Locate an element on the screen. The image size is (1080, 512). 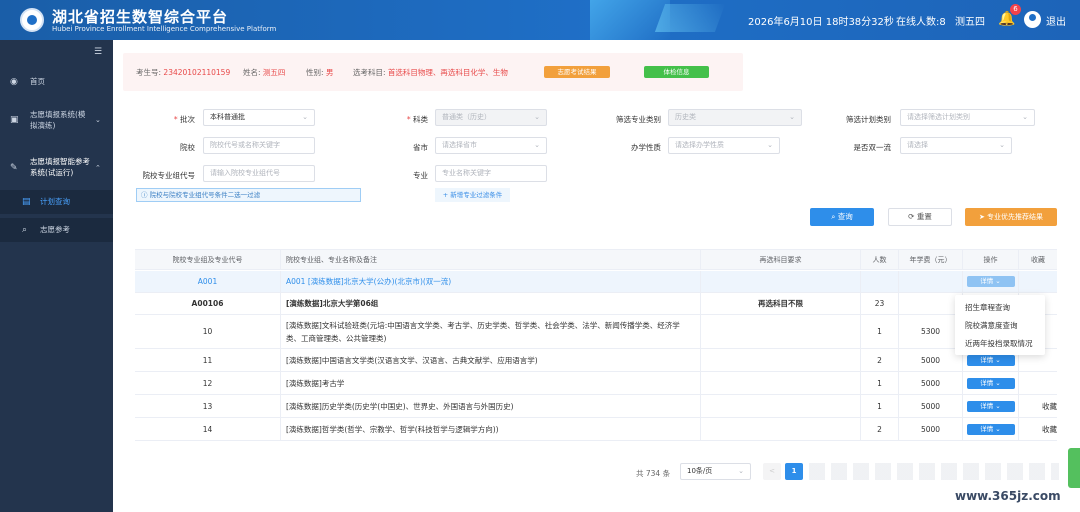
page-size-select: 10条/页 ⌄ is located at coordinates (715, 471).